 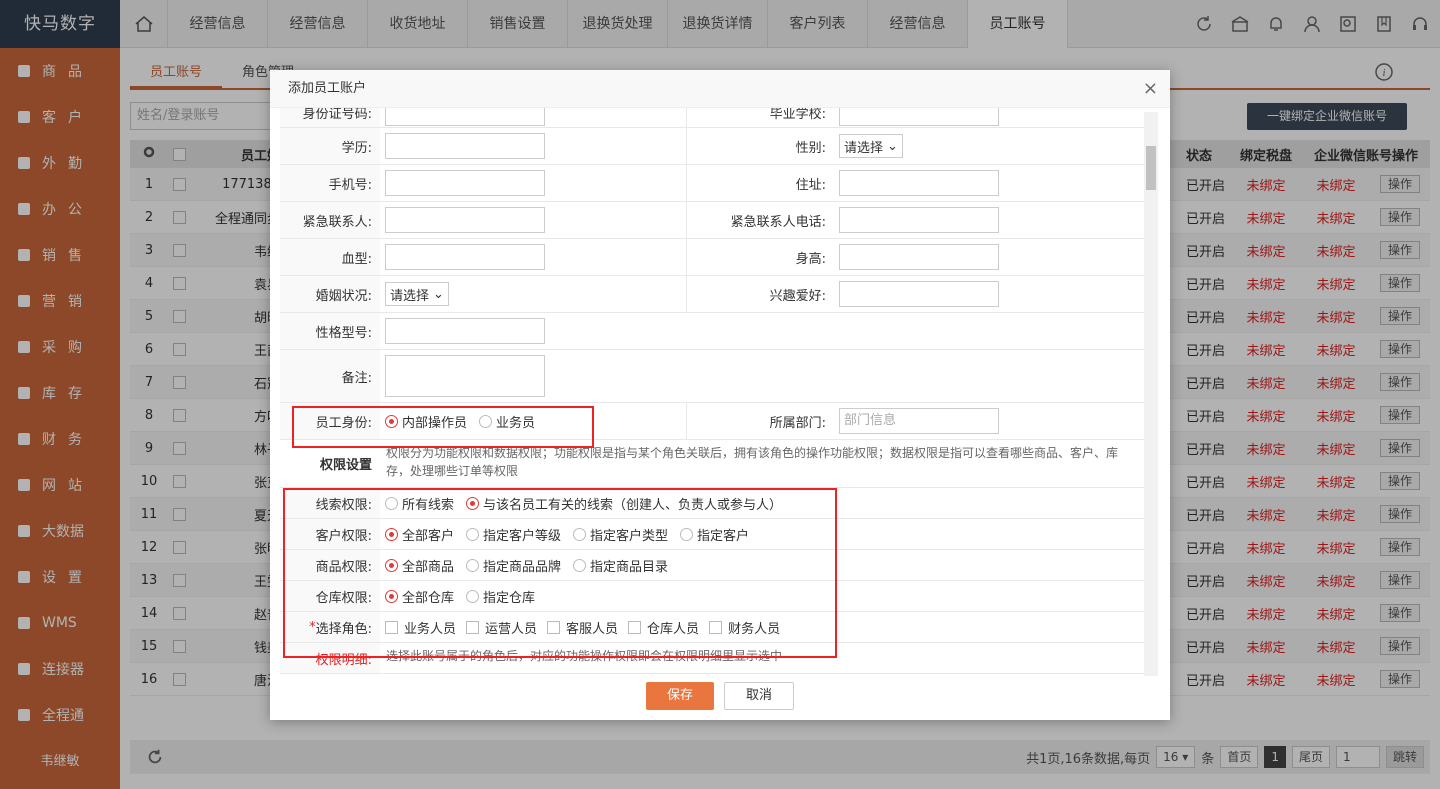 What do you see at coordinates (919, 117) in the screenshot?
I see `school-input` at bounding box center [919, 117].